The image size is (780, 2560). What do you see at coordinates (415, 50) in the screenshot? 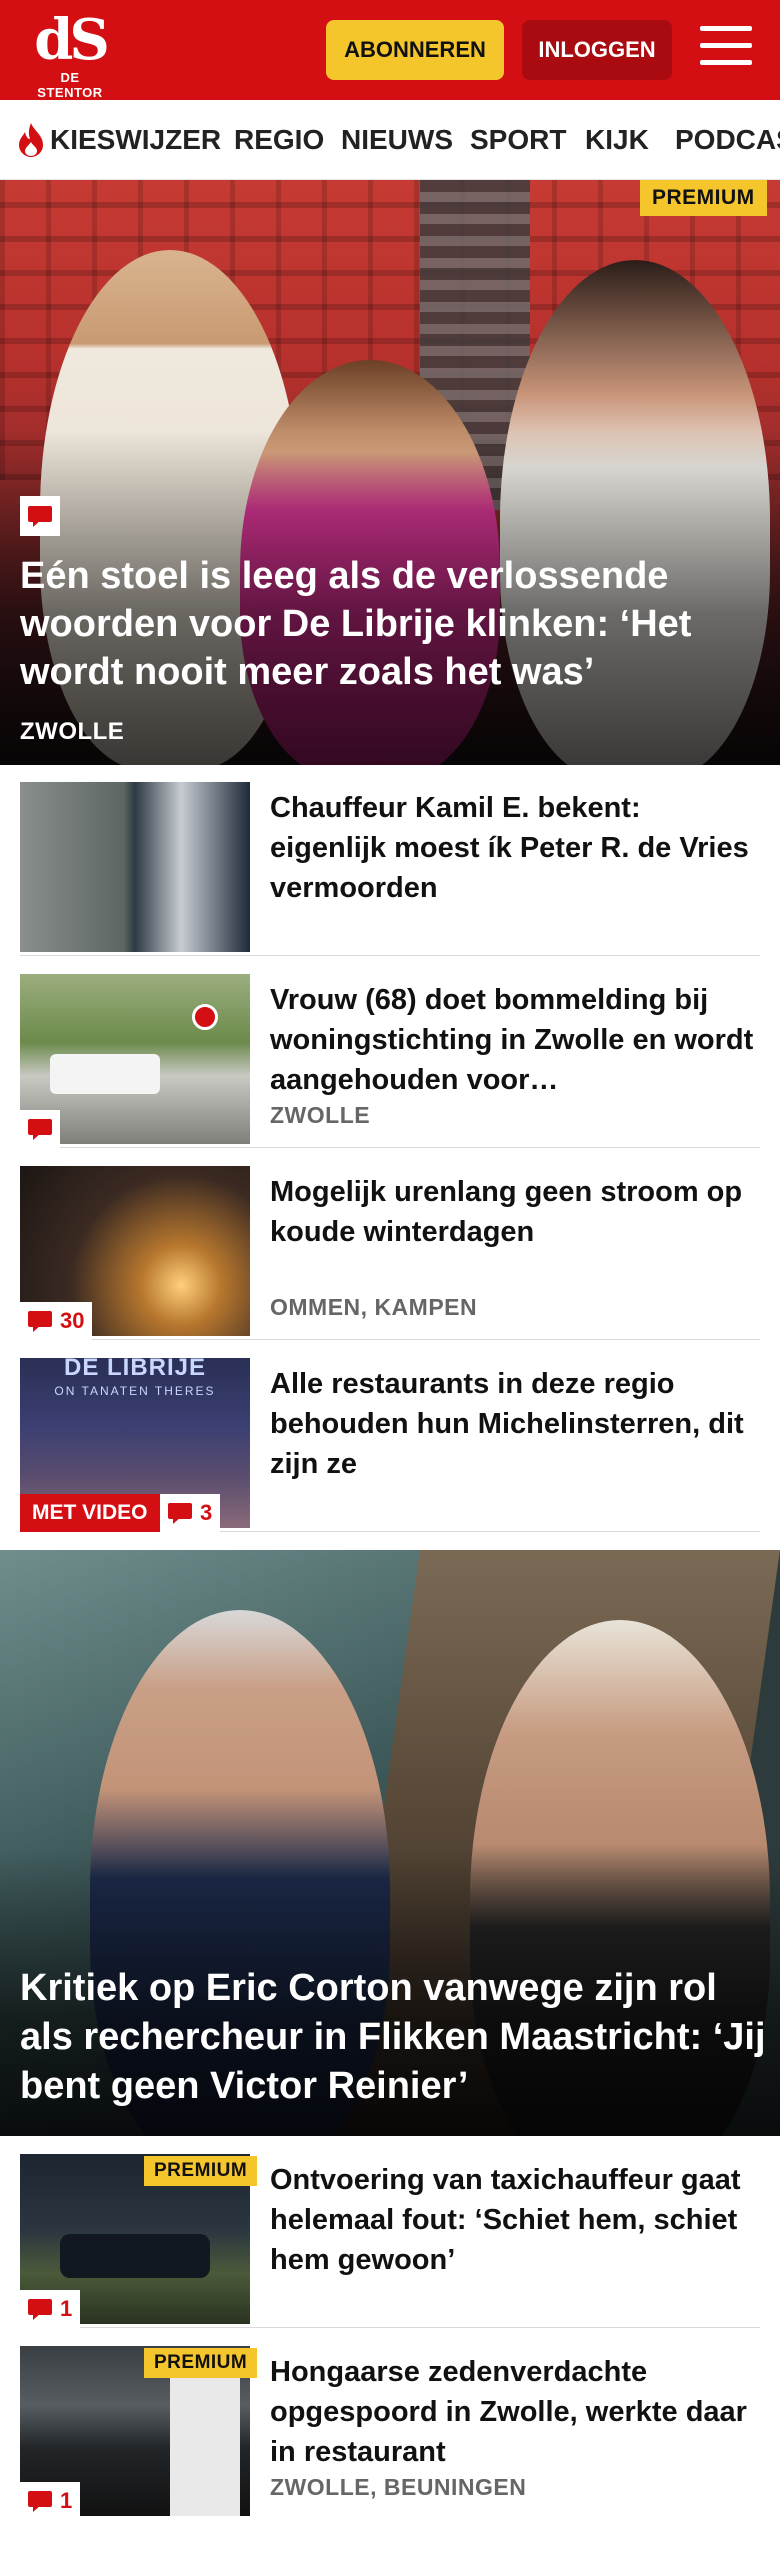
I see `subscribe-button: ABONNEREN` at bounding box center [415, 50].